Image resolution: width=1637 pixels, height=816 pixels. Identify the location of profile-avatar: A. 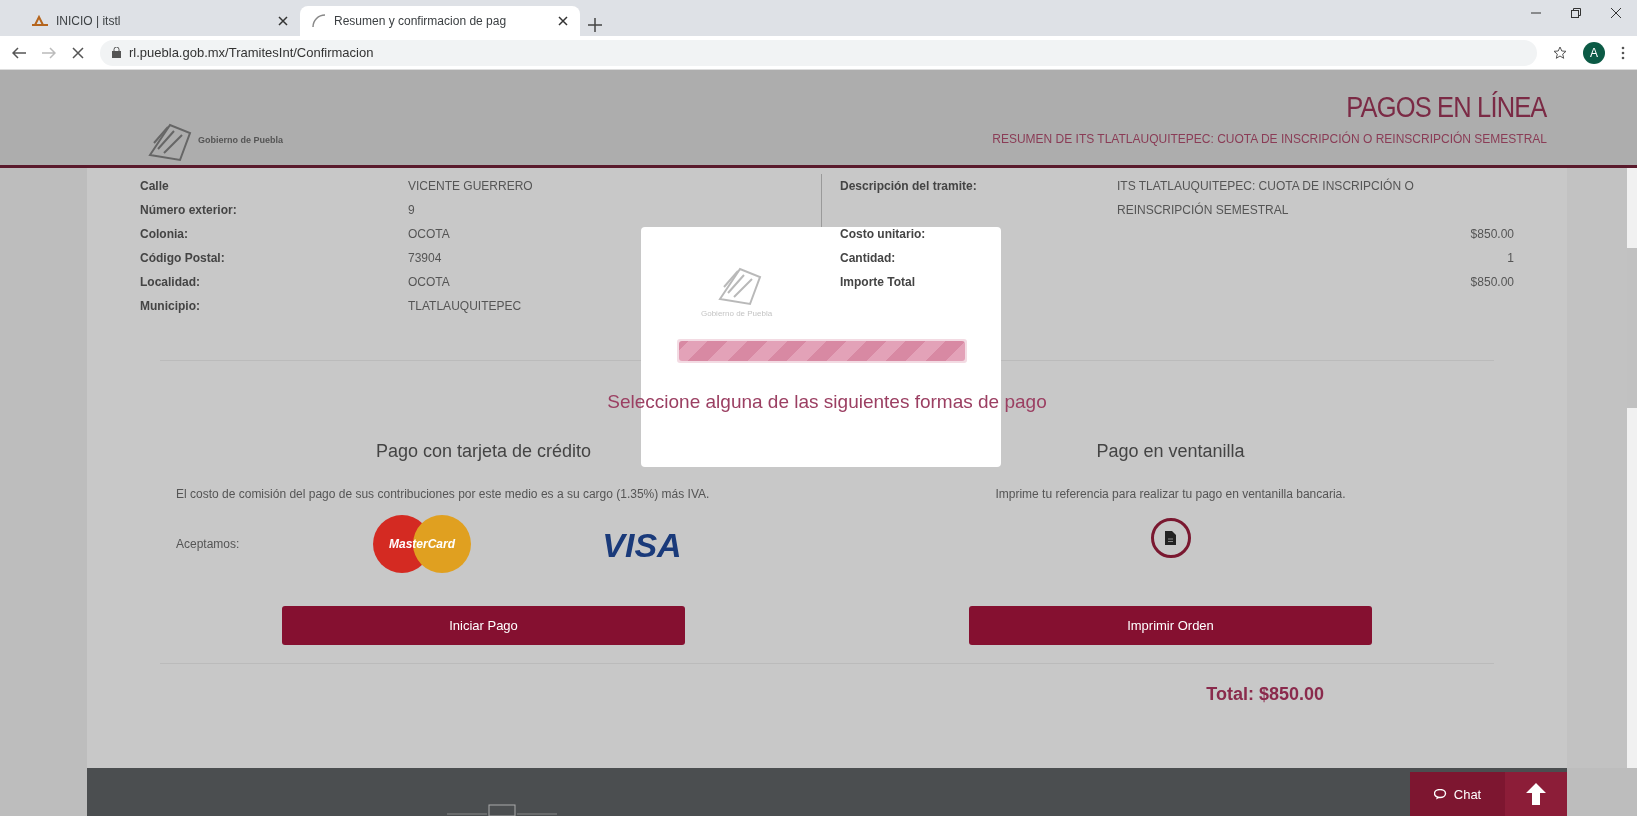
(1594, 52).